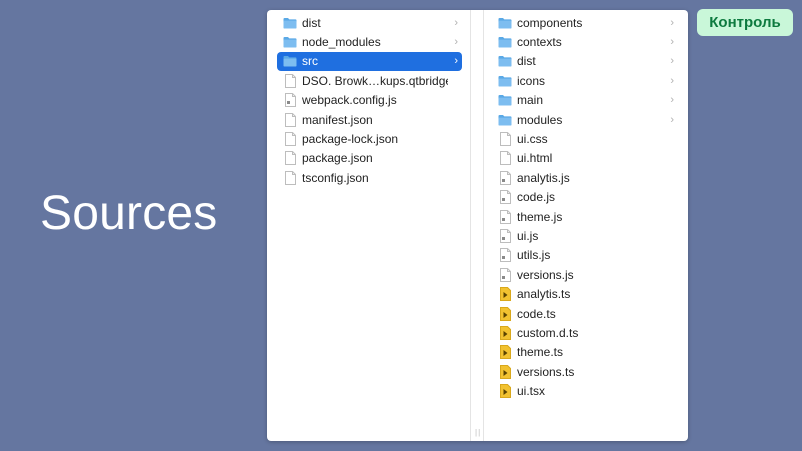 The height and width of the screenshot is (451, 802). I want to click on list-item: manifest.json, so click(369, 119).